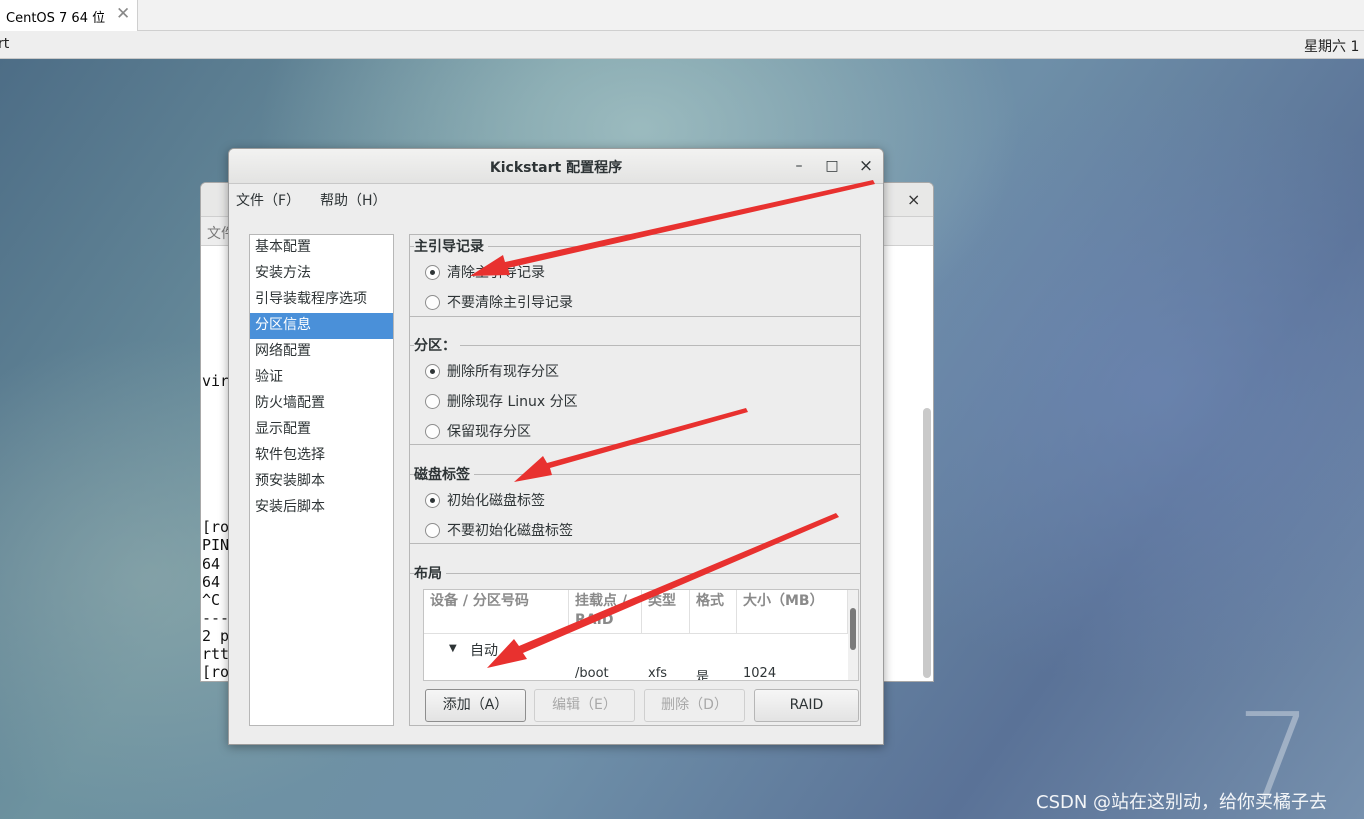  I want to click on terminal-line: ---, so click(216, 618).